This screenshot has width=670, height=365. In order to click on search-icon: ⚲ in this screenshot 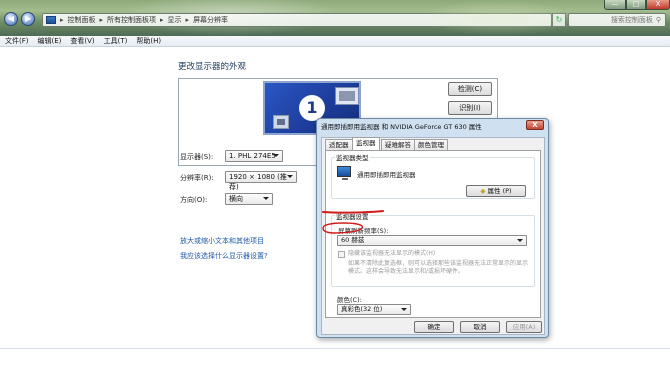, I will do `click(658, 20)`.